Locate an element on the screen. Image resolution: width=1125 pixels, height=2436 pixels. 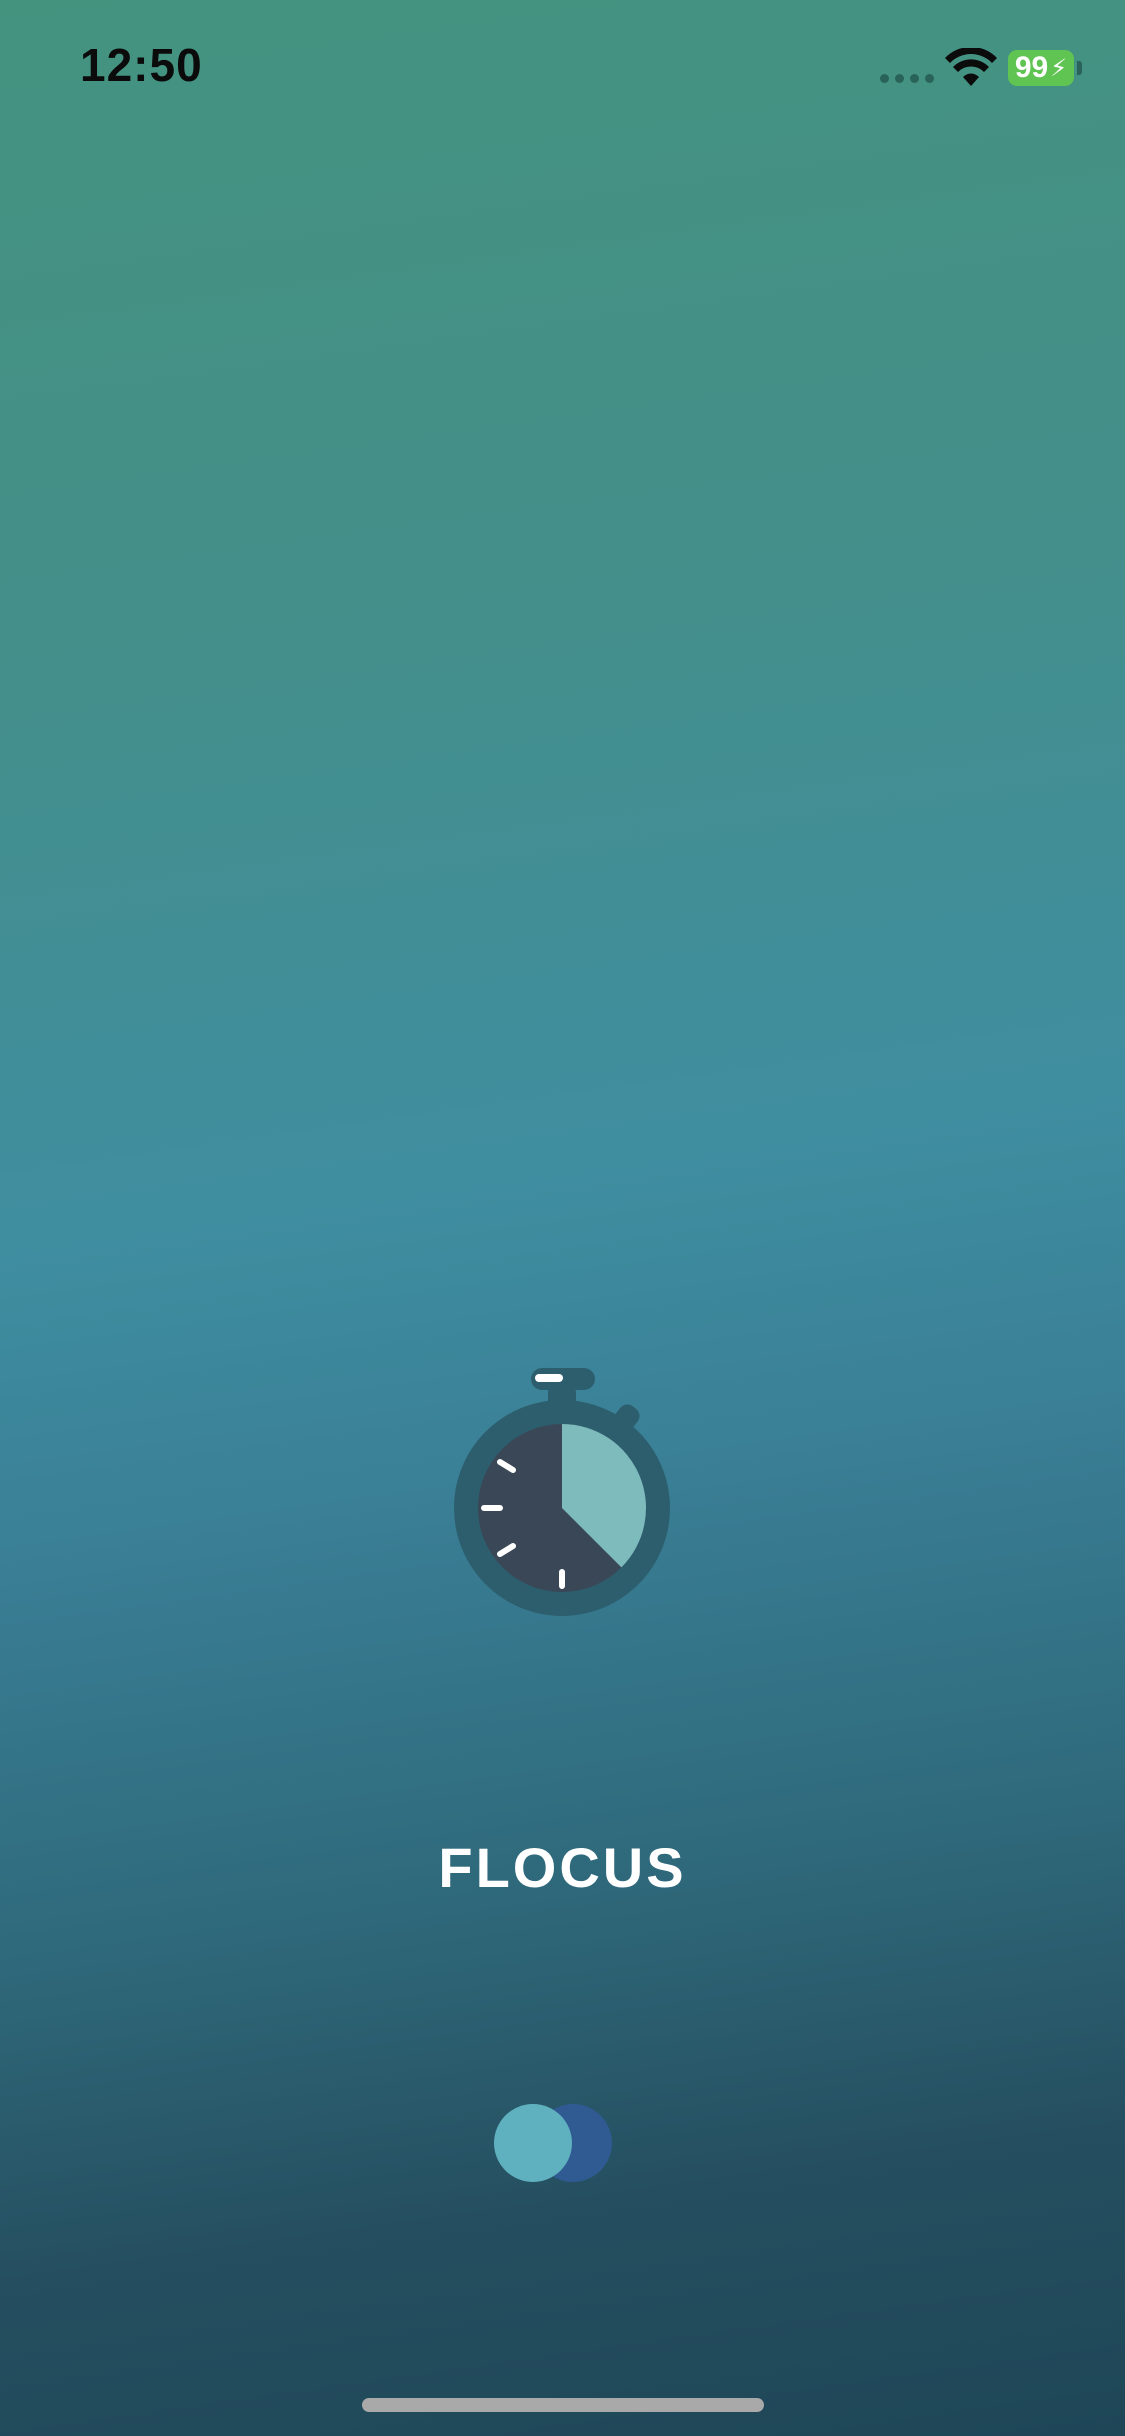
app-name: FLOCUS is located at coordinates (562, 1867).